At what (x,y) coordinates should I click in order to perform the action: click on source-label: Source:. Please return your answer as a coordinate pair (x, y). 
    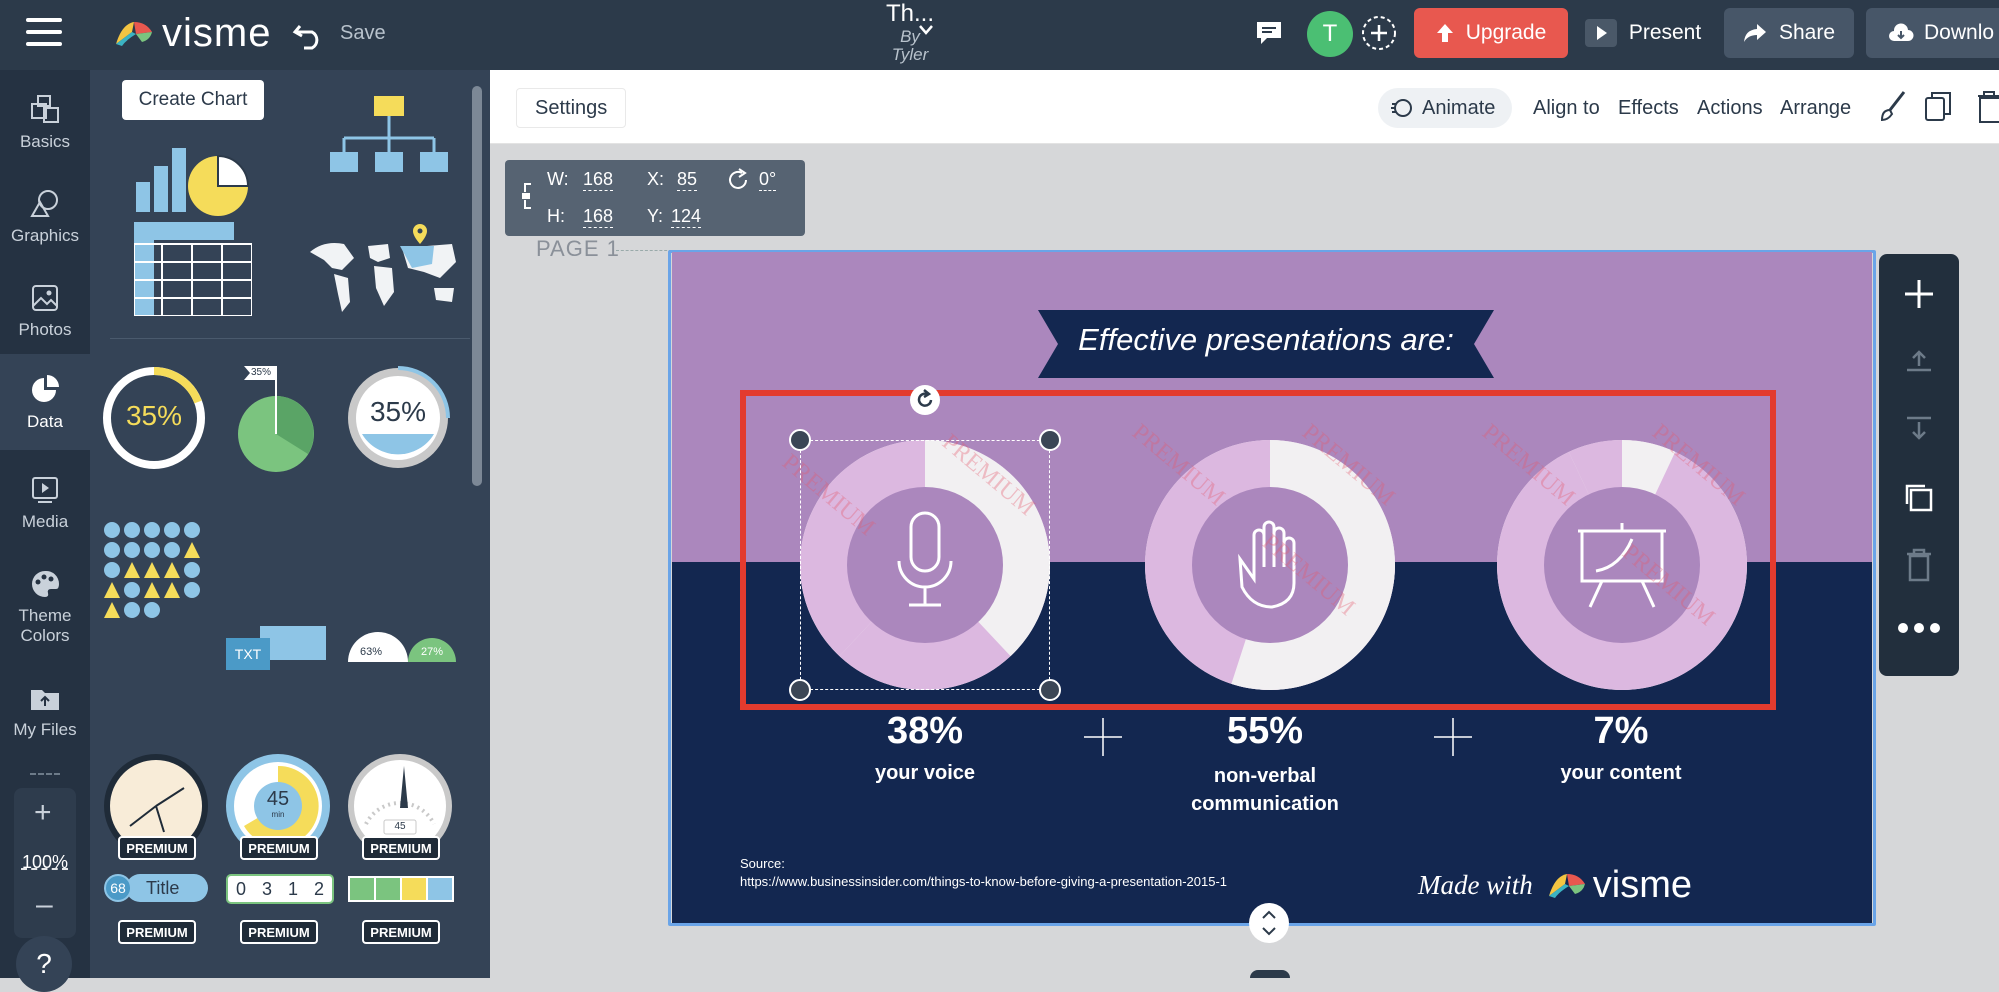
    Looking at the image, I should click on (762, 863).